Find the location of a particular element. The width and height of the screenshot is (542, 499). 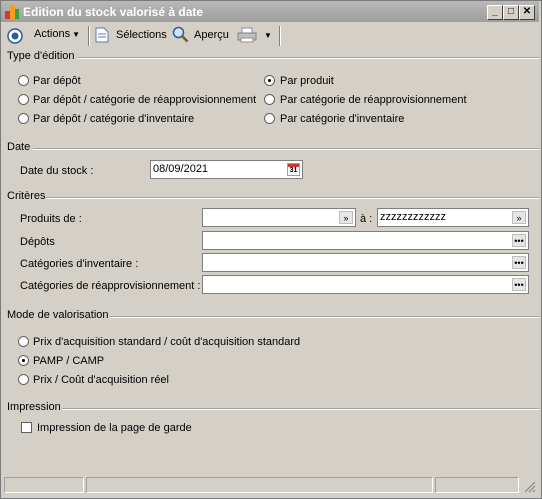

calendar-icon: 31 is located at coordinates (293, 169).